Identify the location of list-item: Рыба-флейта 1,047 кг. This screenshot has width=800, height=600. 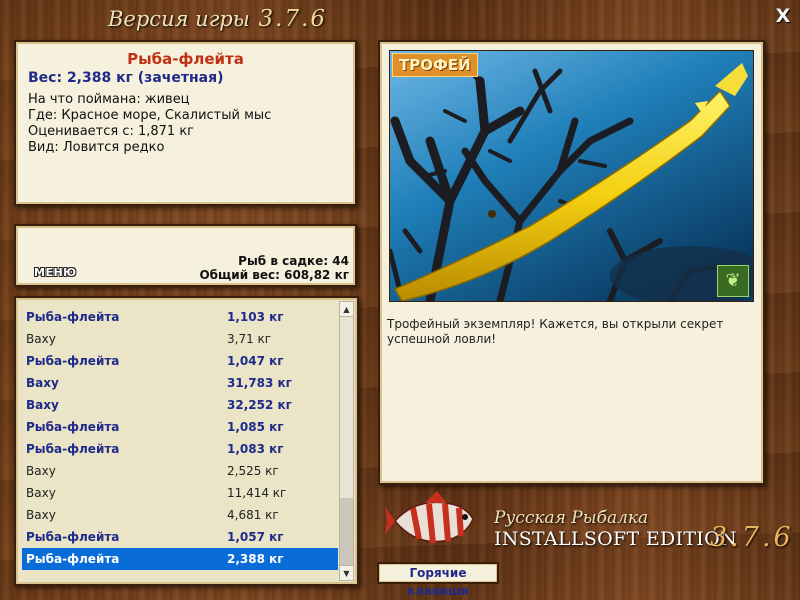
(180, 361).